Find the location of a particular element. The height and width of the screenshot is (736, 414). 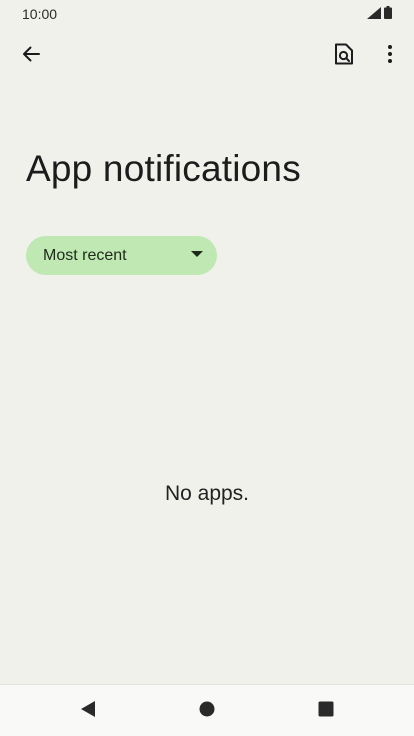

sort-filter-dropdown: Most recent is located at coordinates (121, 255).